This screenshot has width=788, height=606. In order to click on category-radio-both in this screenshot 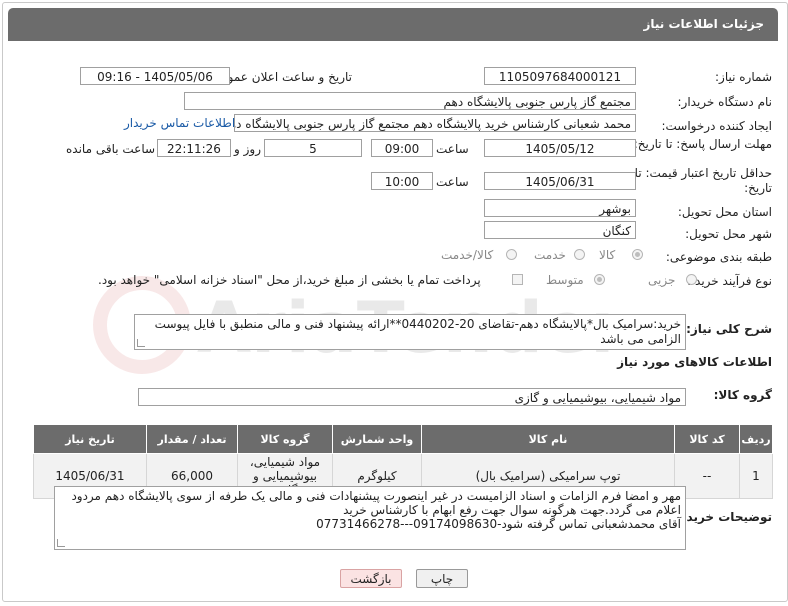, I will do `click(511, 254)`.